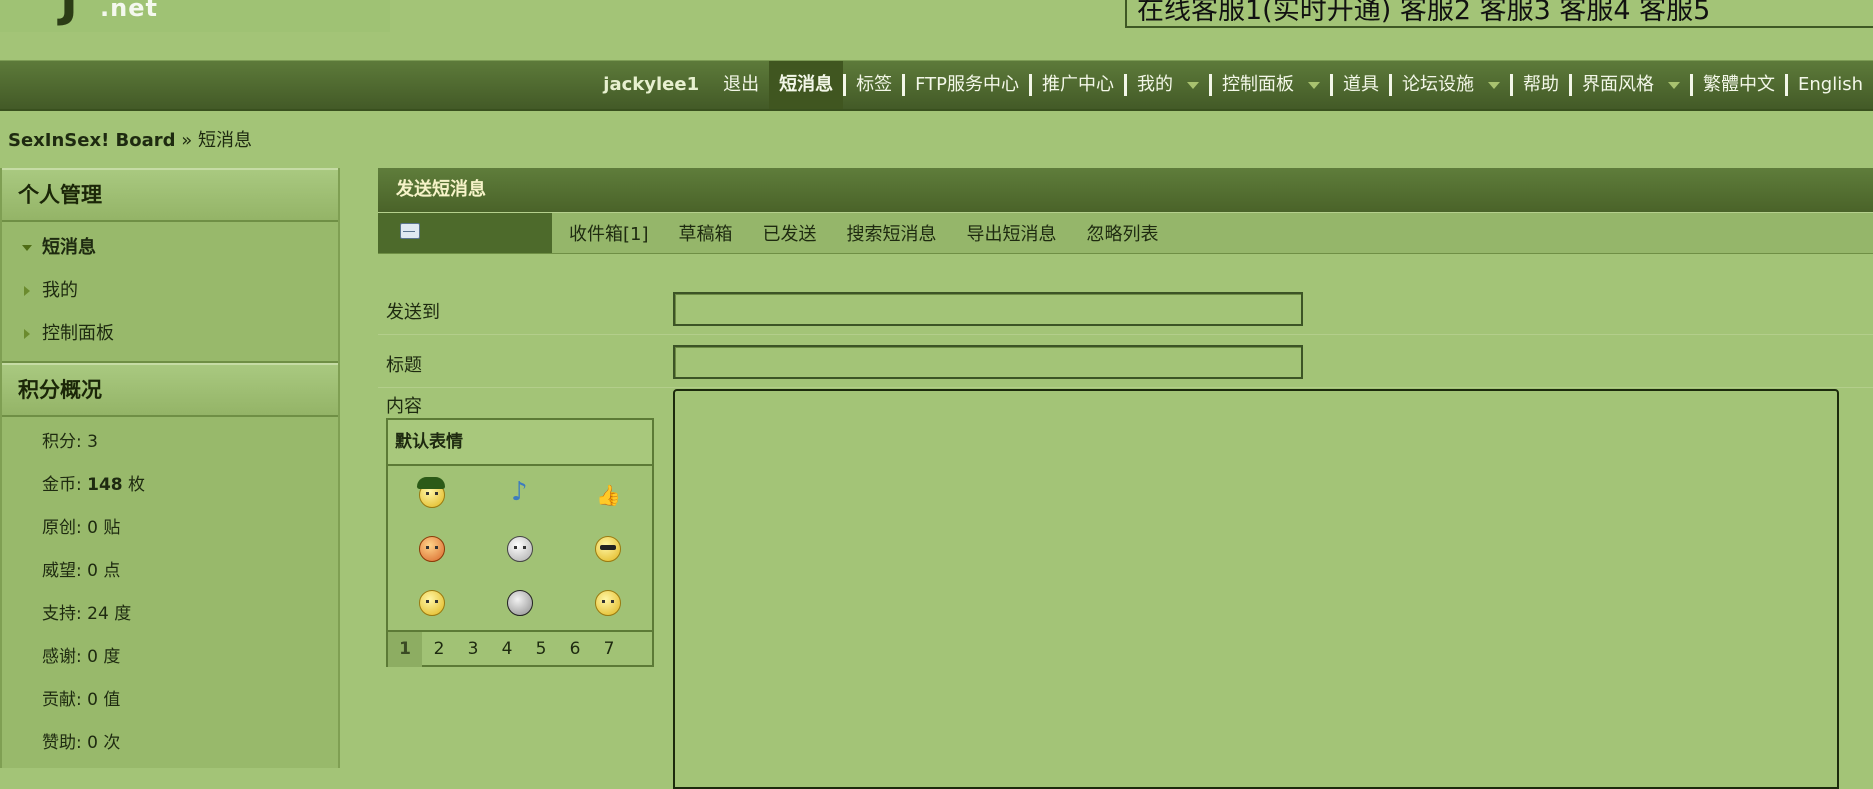 The width and height of the screenshot is (1873, 789). What do you see at coordinates (404, 406) in the screenshot?
I see `content-label: 内容` at bounding box center [404, 406].